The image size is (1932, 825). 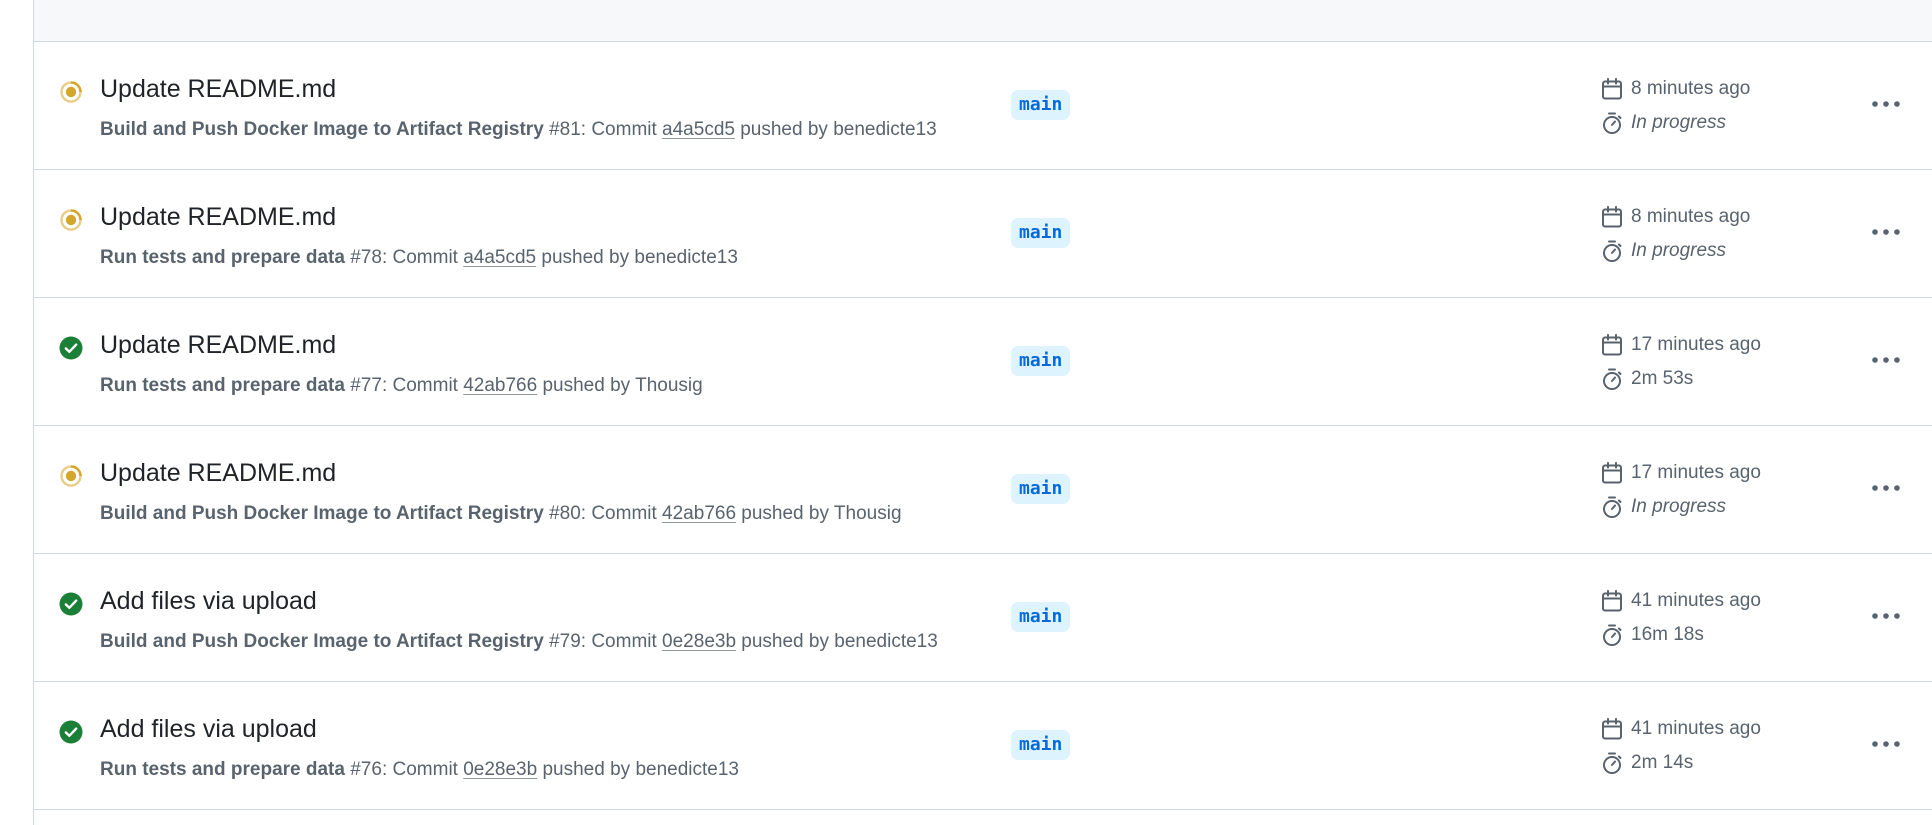 I want to click on run-duration: 2m 14s, so click(x=1646, y=763).